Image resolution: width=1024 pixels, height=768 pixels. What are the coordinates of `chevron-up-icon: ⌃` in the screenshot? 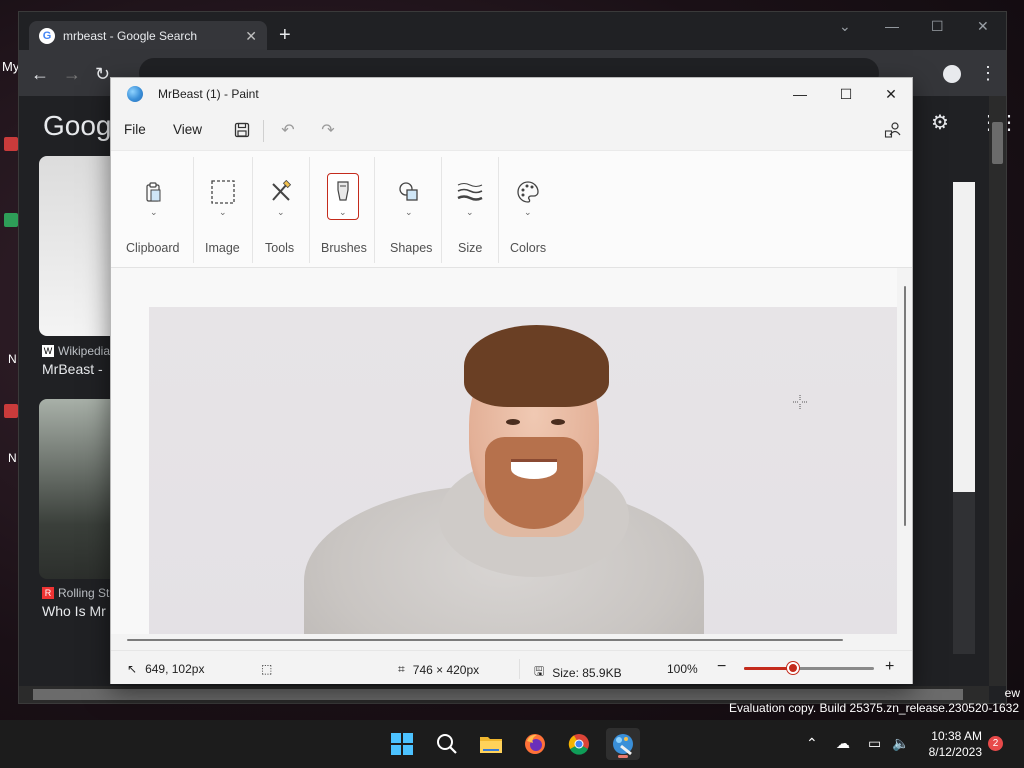 It's located at (812, 743).